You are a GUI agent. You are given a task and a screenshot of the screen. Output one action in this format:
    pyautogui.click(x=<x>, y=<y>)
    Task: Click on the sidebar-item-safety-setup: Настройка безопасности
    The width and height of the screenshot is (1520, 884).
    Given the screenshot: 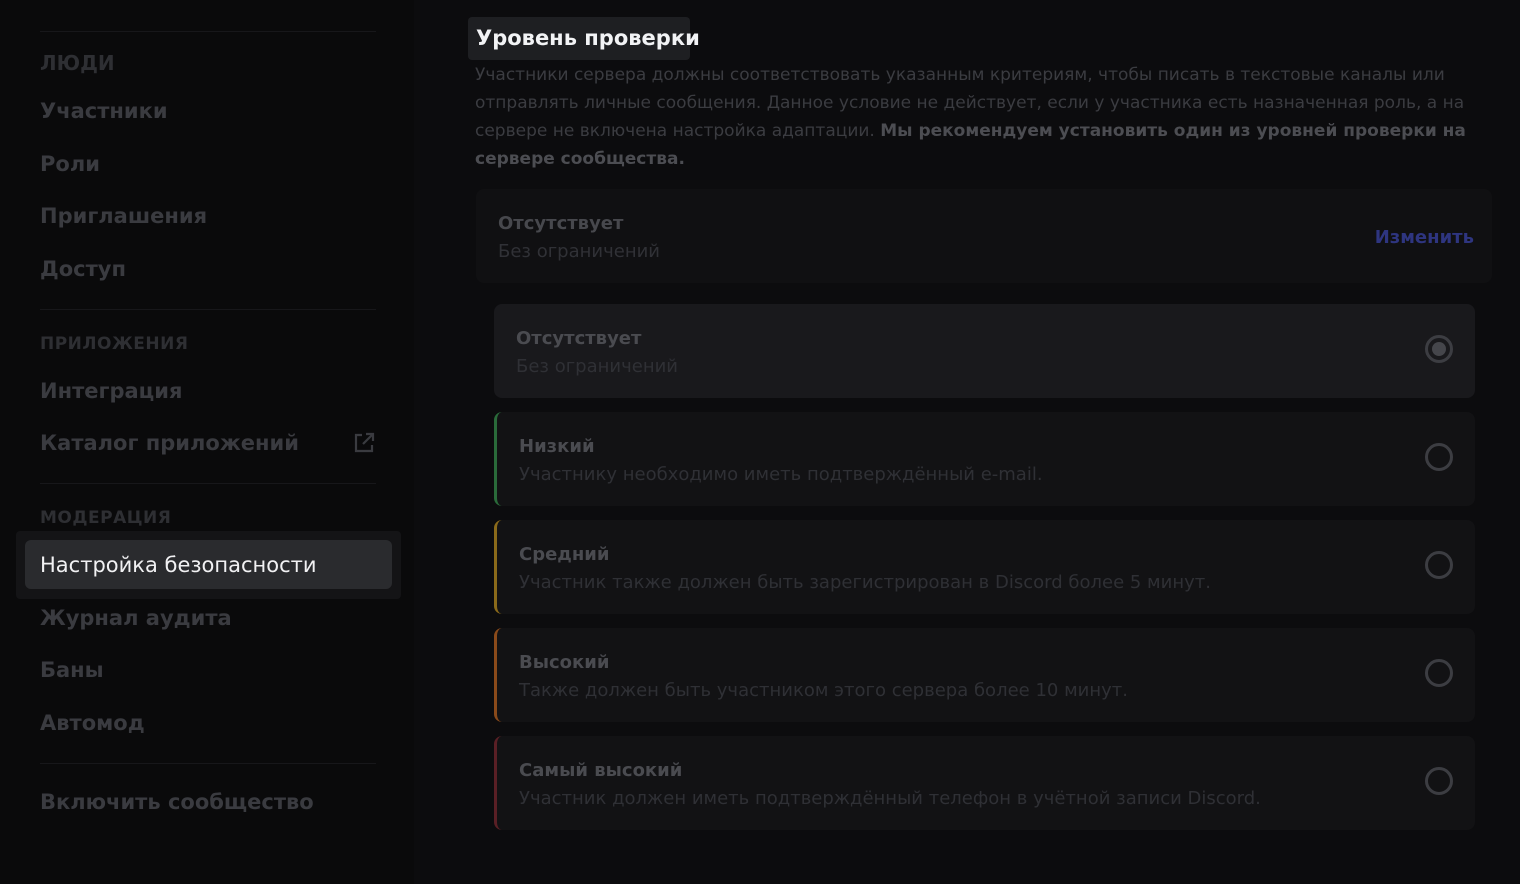 What is the action you would take?
    pyautogui.click(x=208, y=564)
    